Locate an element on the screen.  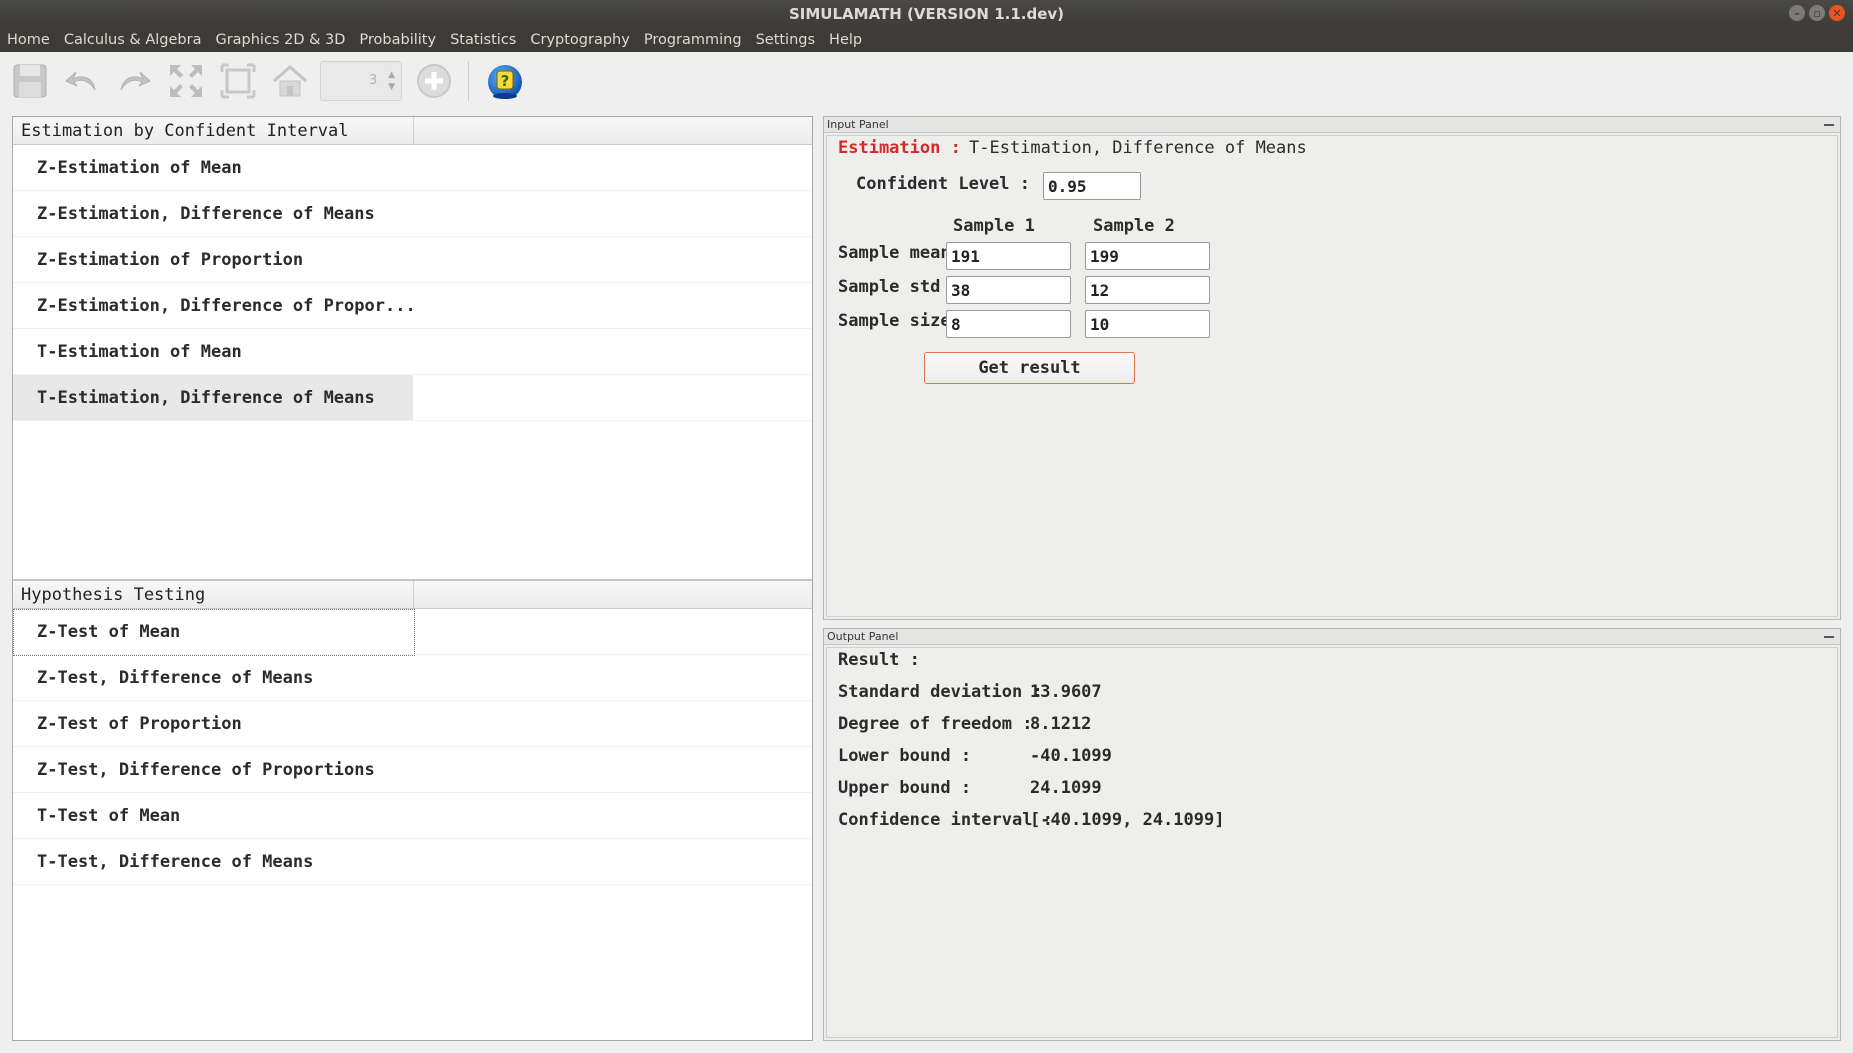
input-panel-titlebar: Input Panel is located at coordinates (1332, 125).